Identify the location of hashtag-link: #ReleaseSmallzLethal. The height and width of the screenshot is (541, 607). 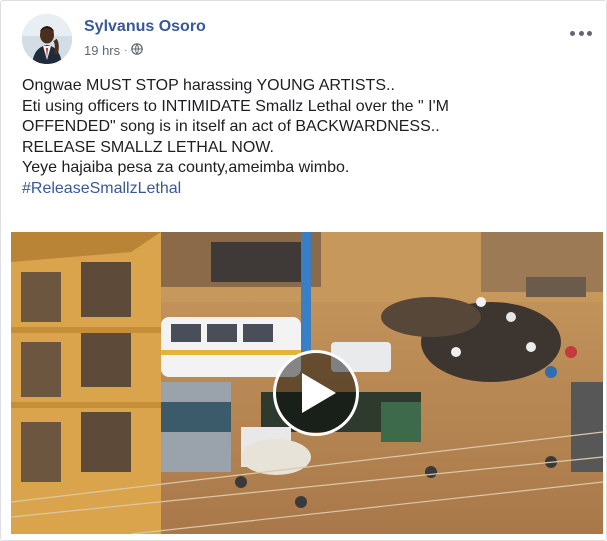
(307, 189).